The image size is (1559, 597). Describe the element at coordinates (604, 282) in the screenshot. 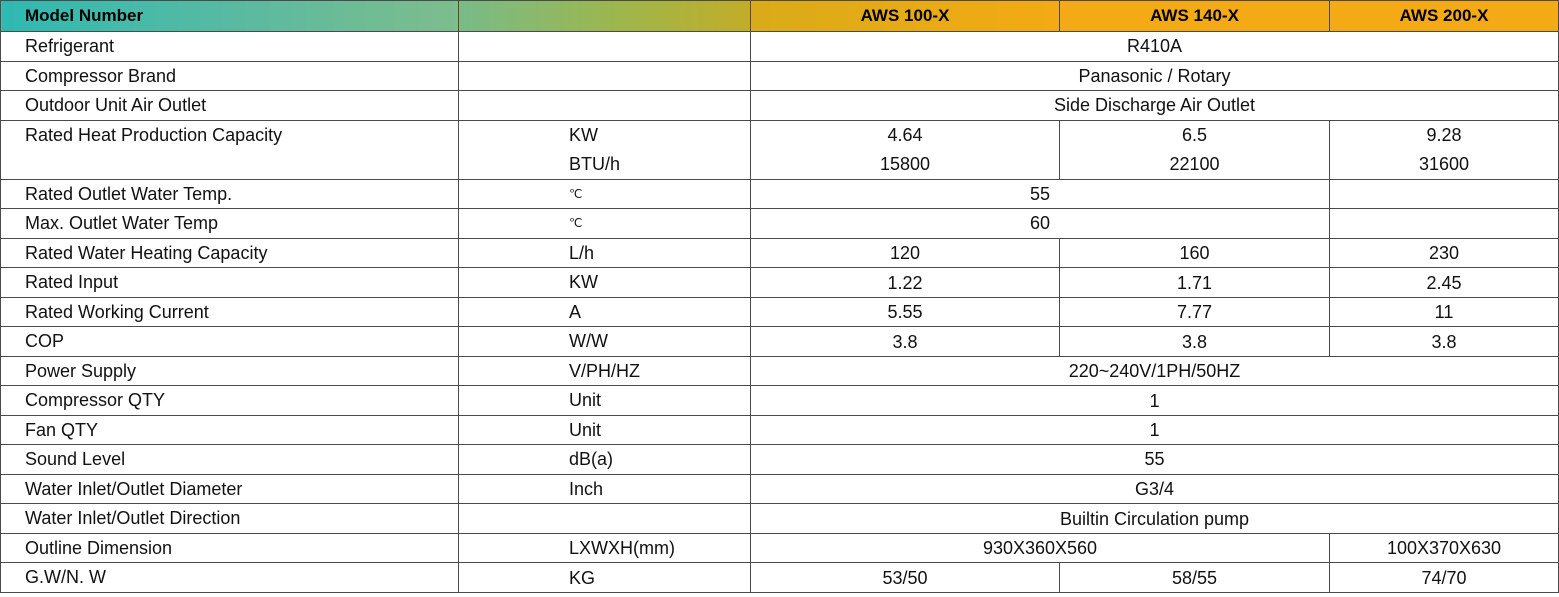

I see `unit-cell: KW` at that location.